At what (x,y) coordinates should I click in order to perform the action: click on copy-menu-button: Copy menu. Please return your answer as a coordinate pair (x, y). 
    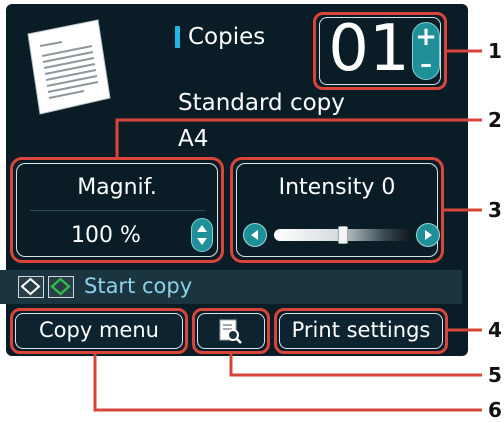
    Looking at the image, I should click on (99, 331).